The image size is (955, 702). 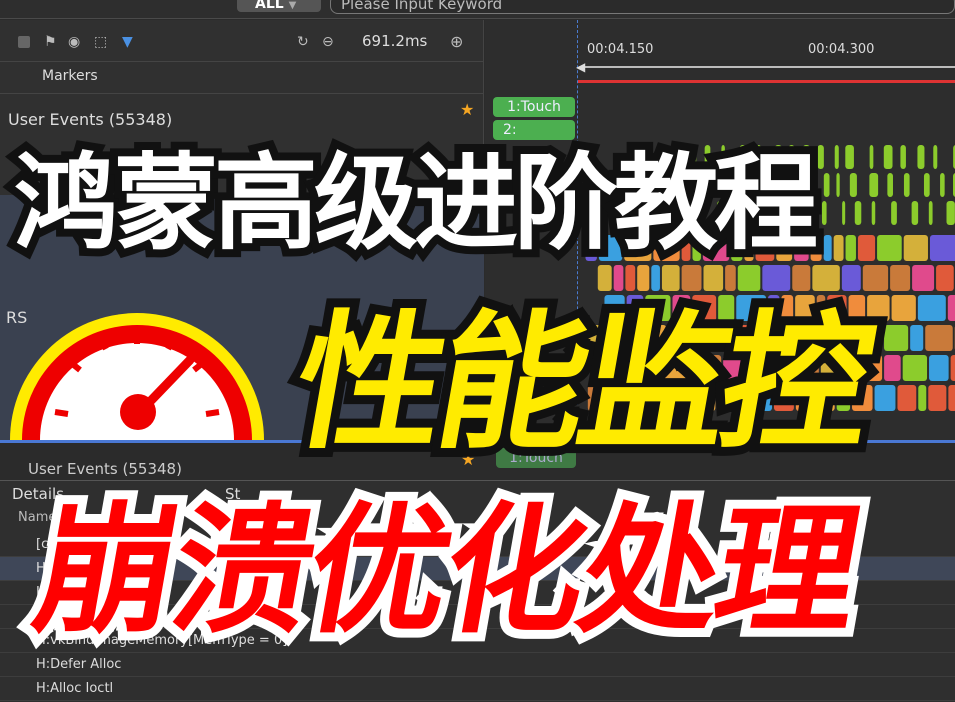 What do you see at coordinates (24, 42) in the screenshot?
I see `square-icon` at bounding box center [24, 42].